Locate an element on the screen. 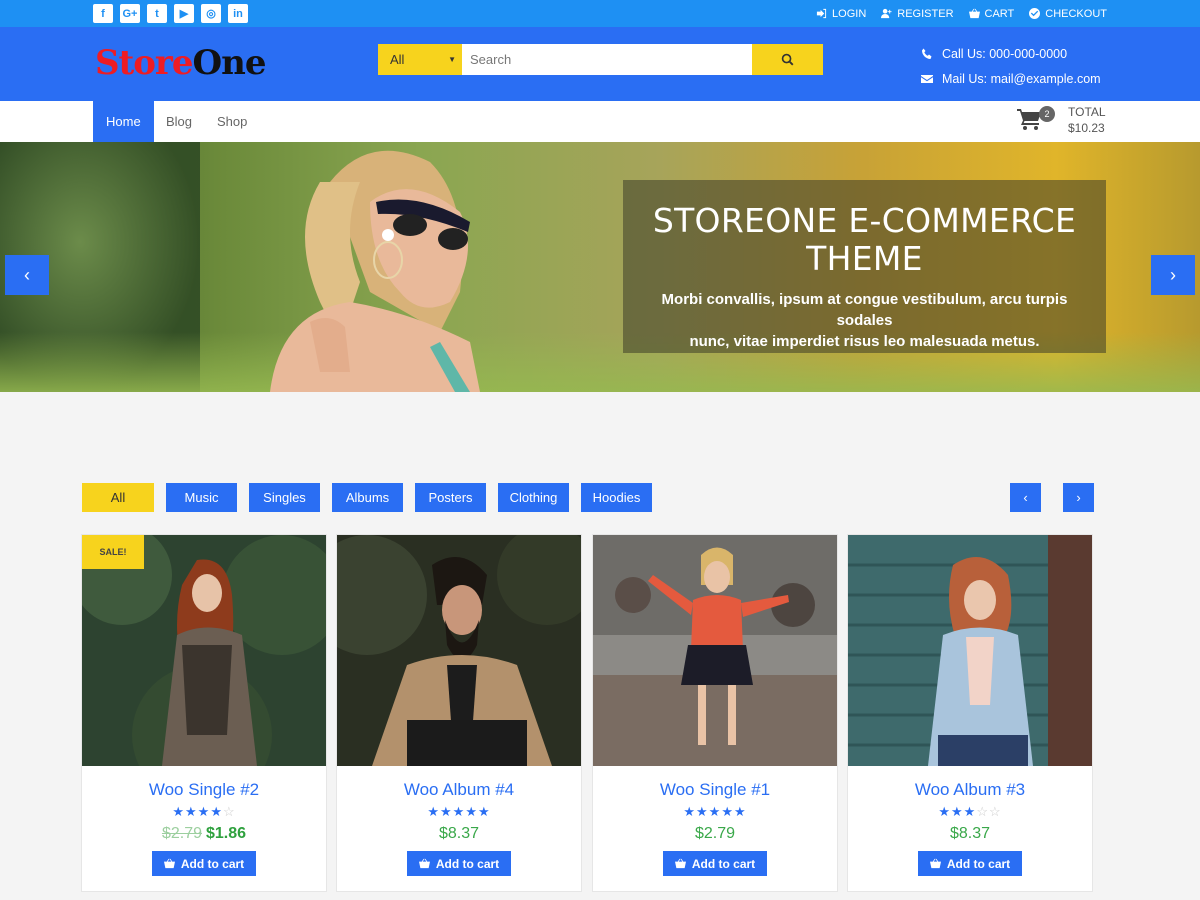 This screenshot has width=1200, height=900. register-label: REGISTER is located at coordinates (925, 13).